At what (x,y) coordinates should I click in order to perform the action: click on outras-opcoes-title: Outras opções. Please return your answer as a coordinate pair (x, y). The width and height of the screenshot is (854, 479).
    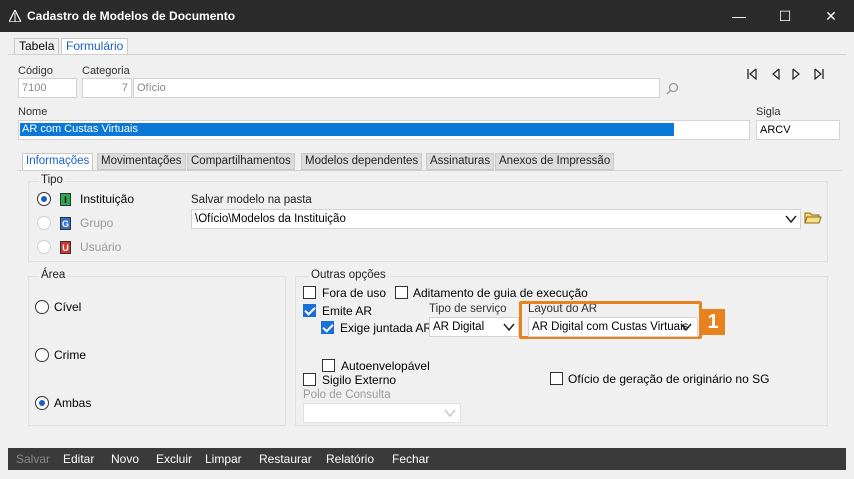
    Looking at the image, I should click on (348, 275).